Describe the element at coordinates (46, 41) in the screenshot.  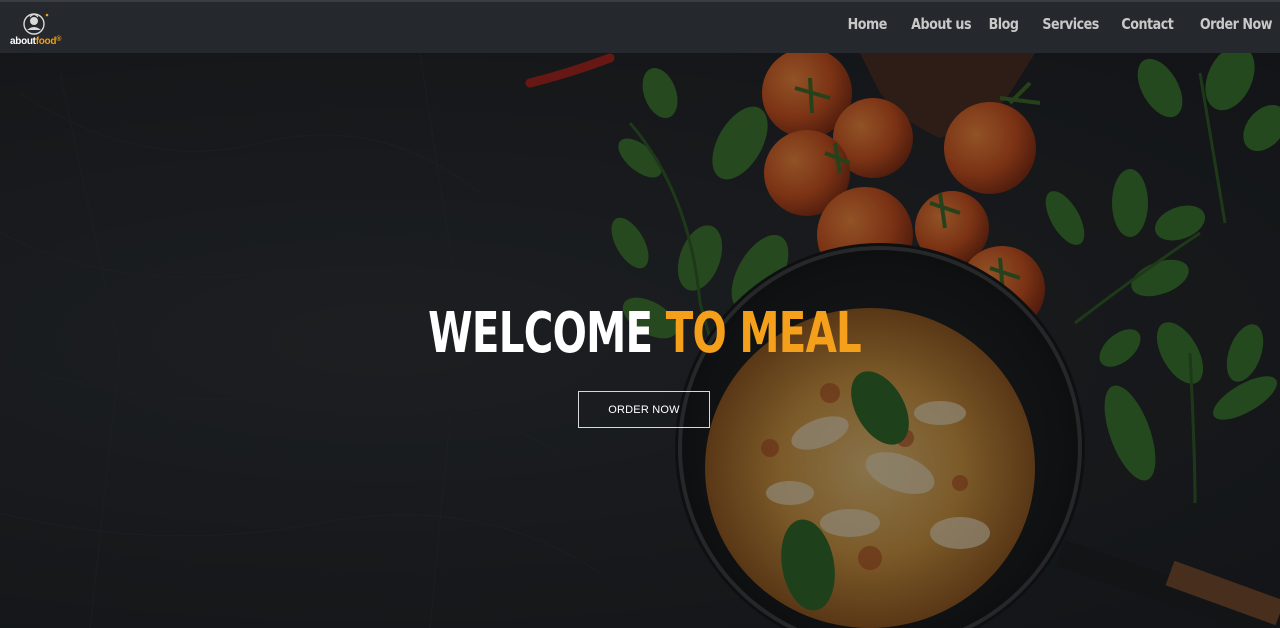
I see `logo-text-food: food` at that location.